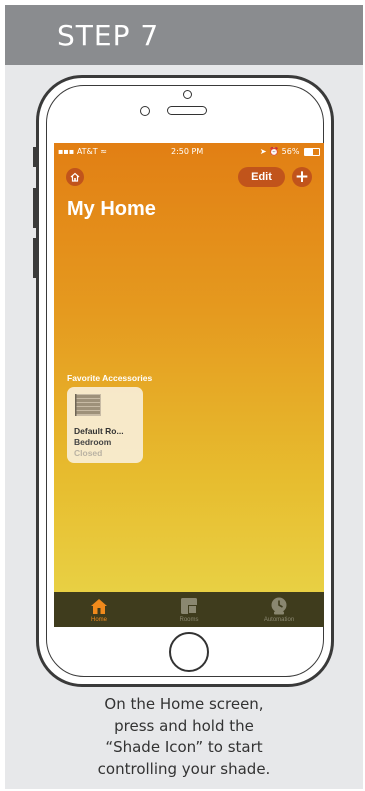 The width and height of the screenshot is (365, 791). Describe the element at coordinates (189, 606) in the screenshot. I see `rooms-icon` at that location.